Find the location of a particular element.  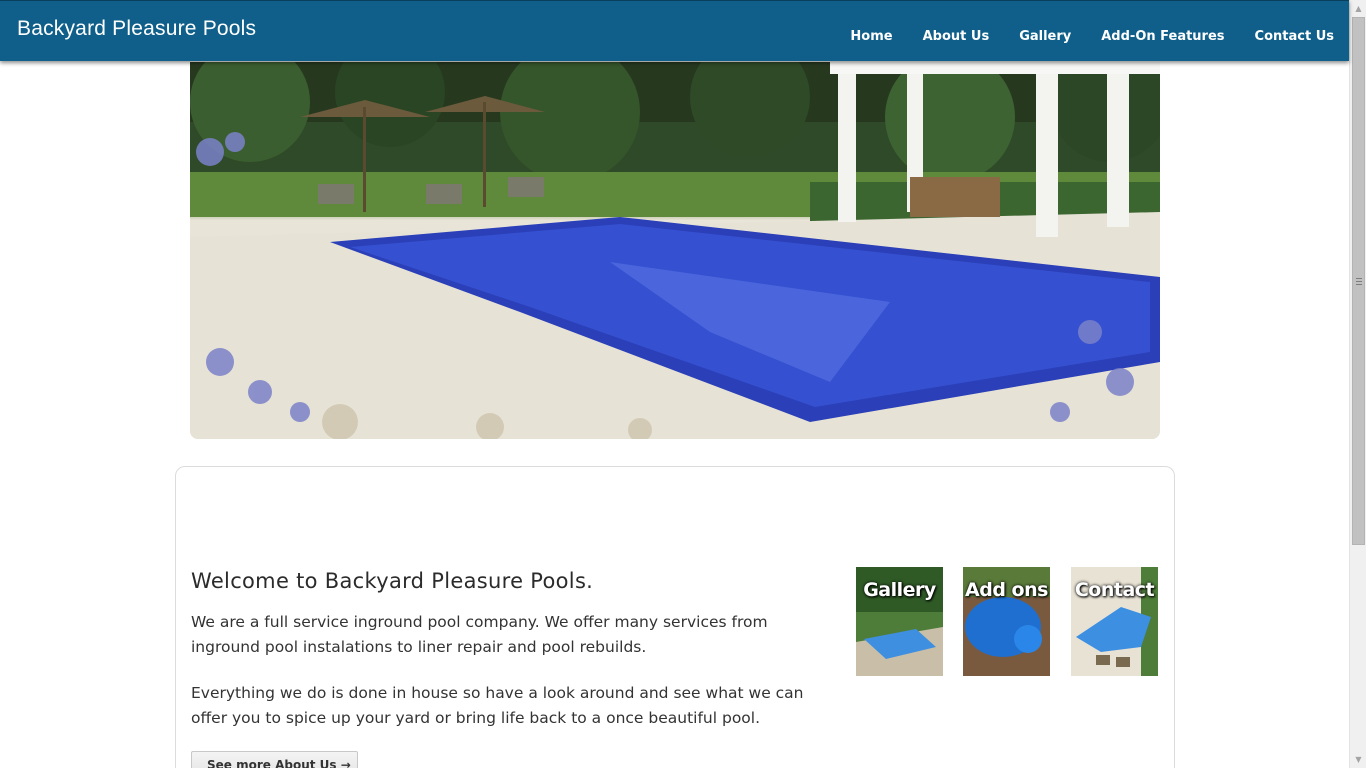

thumb-contact-caption: Contact is located at coordinates (1114, 590).